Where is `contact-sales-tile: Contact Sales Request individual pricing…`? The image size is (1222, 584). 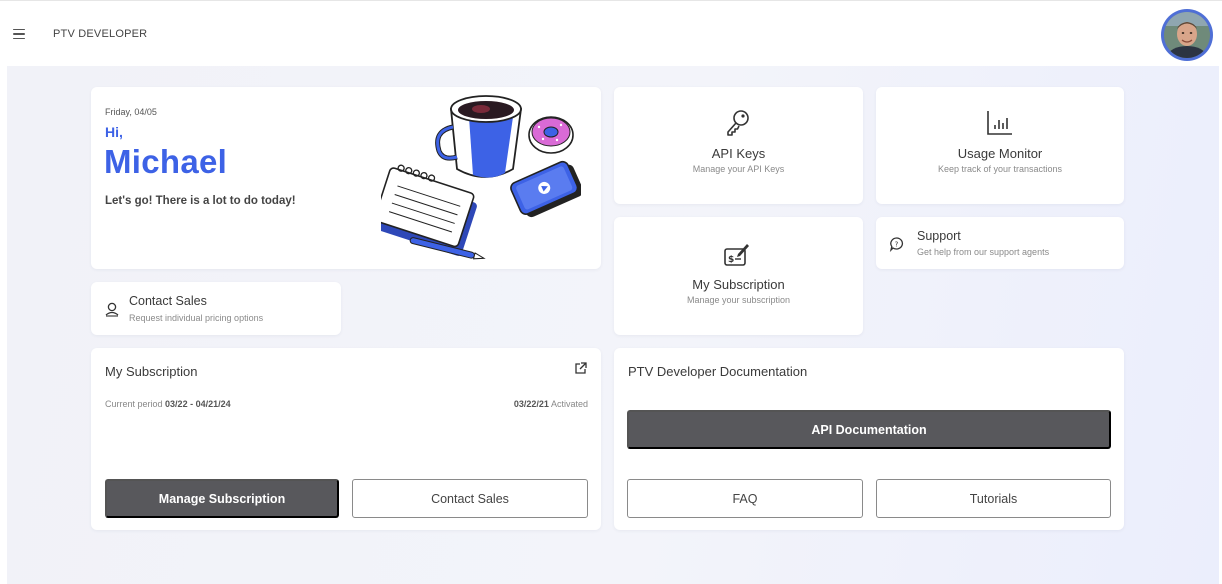 contact-sales-tile: Contact Sales Request individual pricing… is located at coordinates (216, 308).